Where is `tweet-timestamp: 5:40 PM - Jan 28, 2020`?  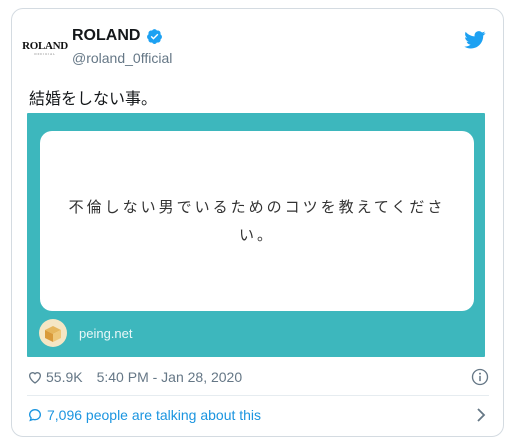 tweet-timestamp: 5:40 PM - Jan 28, 2020 is located at coordinates (170, 377).